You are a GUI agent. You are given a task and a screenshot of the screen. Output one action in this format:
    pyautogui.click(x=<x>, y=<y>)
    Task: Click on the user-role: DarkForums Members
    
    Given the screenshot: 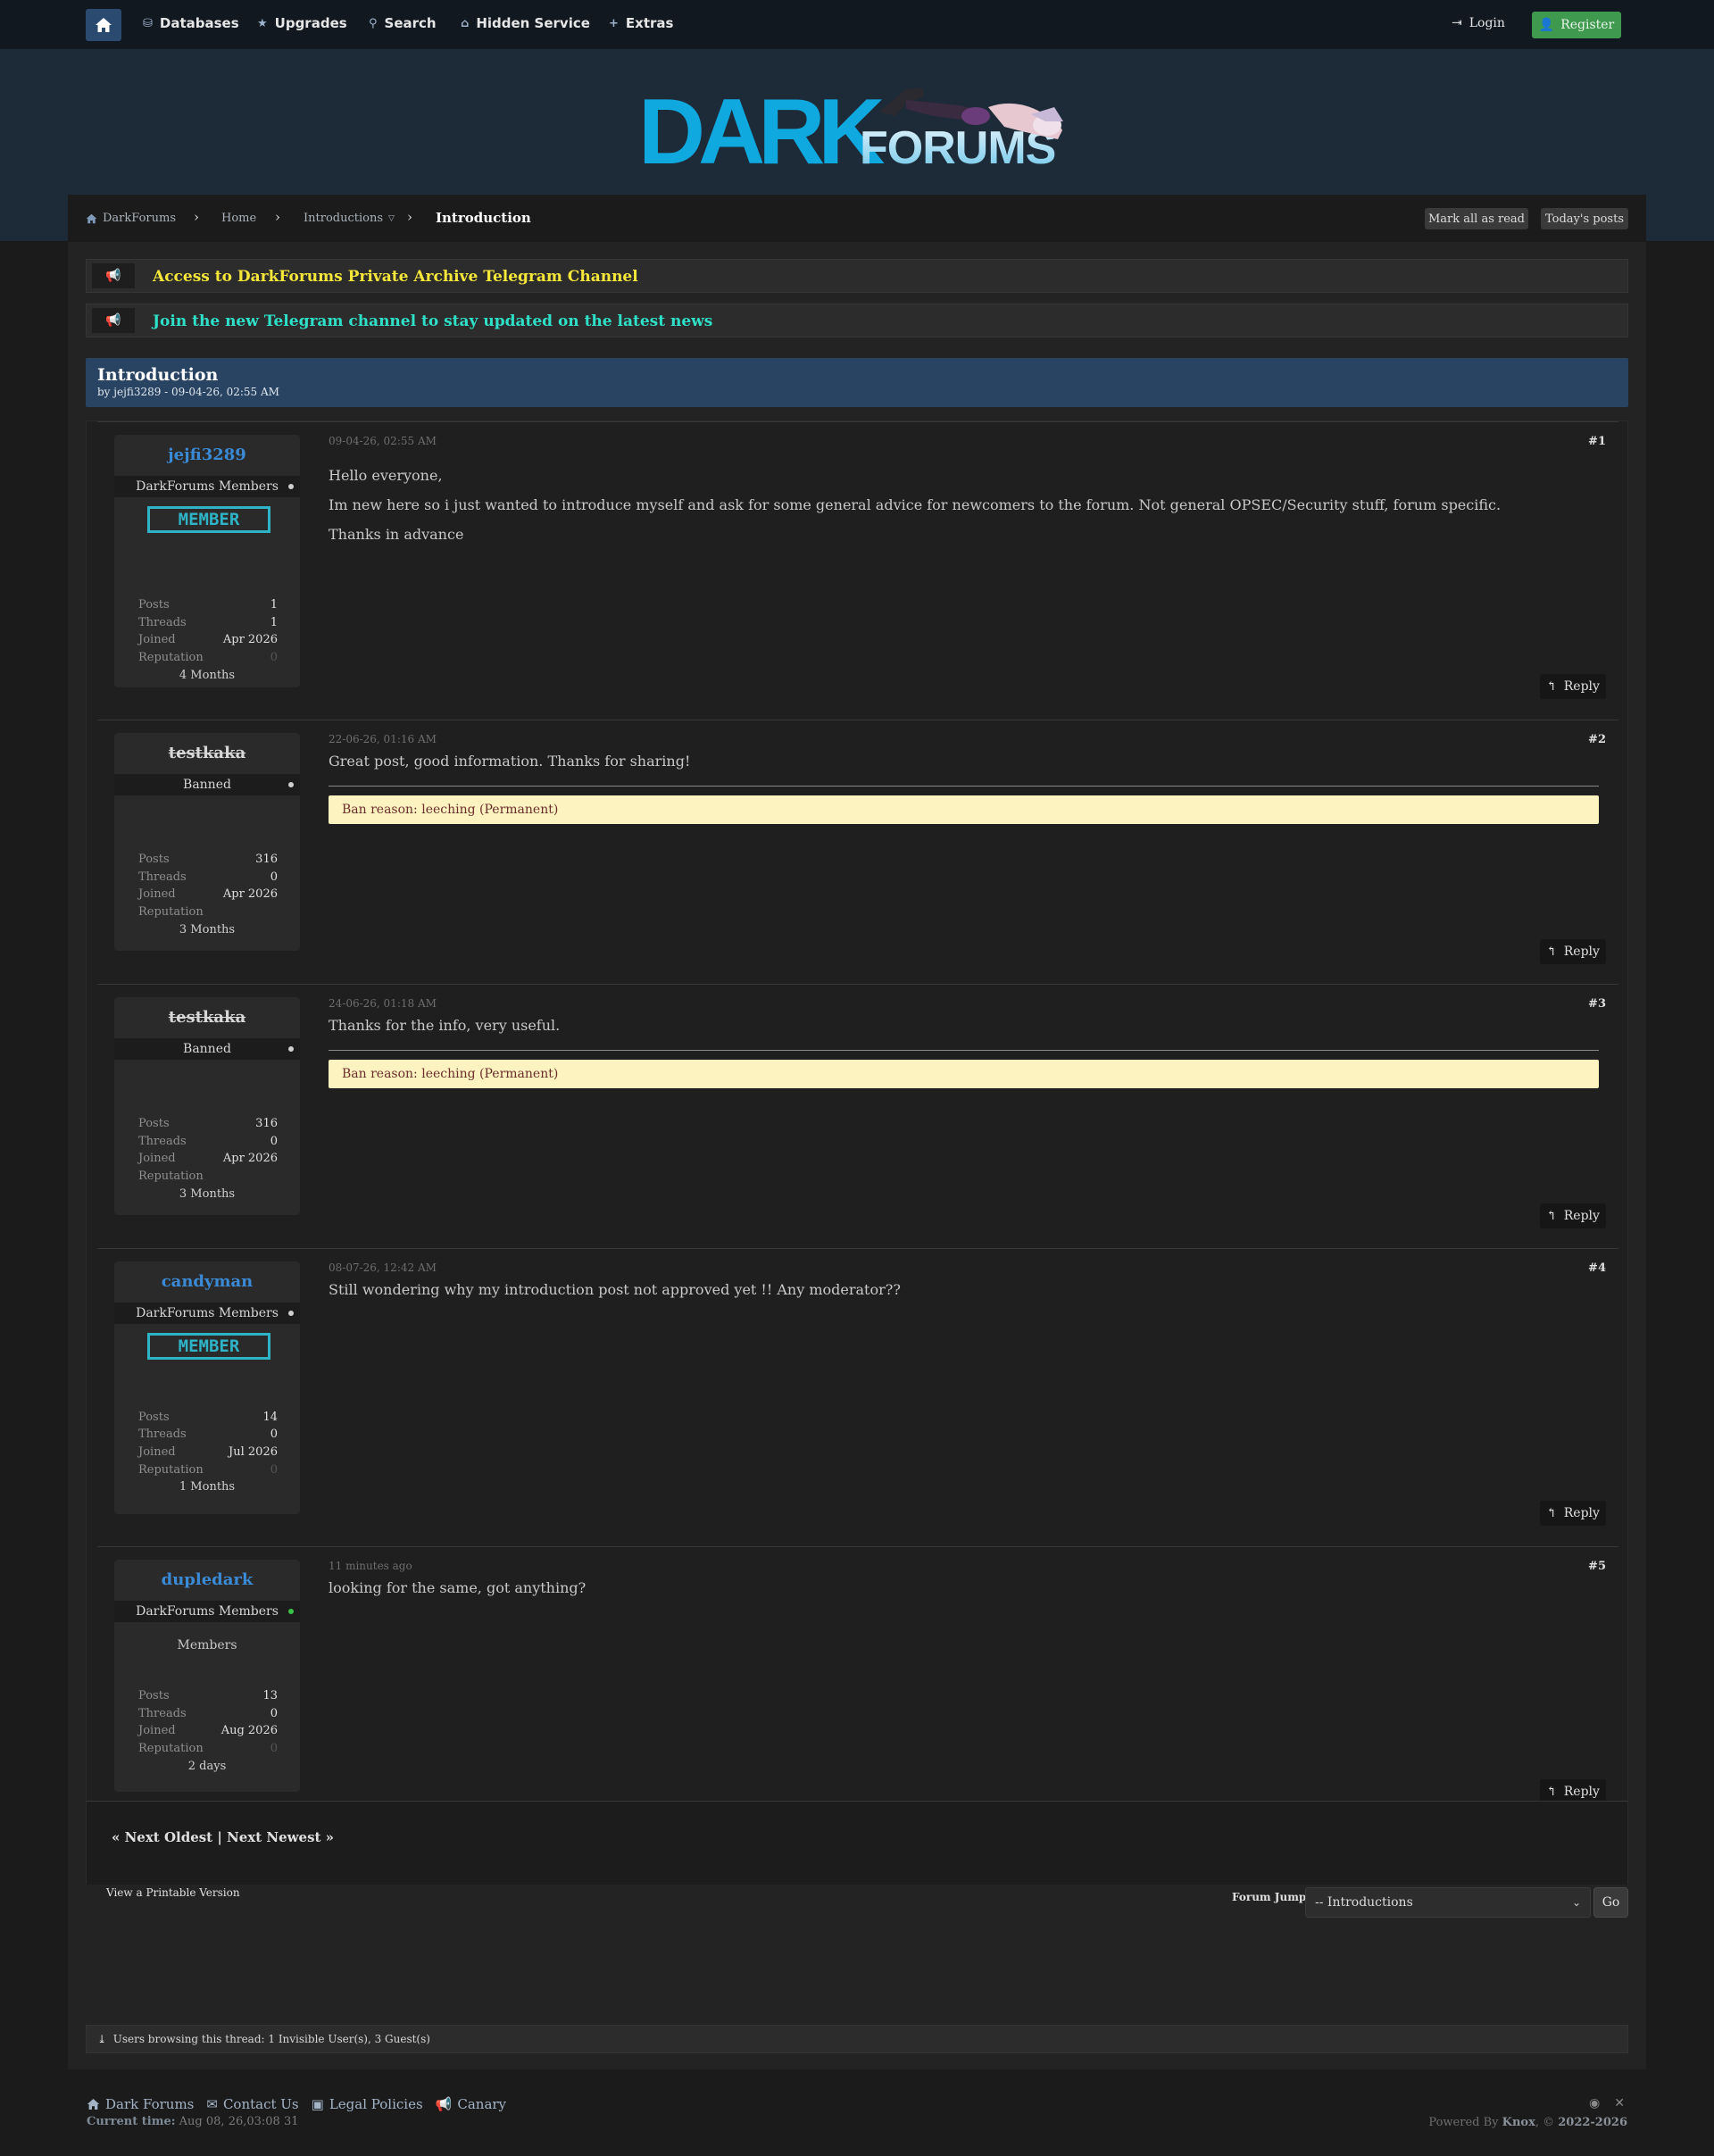 What is the action you would take?
    pyautogui.click(x=207, y=486)
    